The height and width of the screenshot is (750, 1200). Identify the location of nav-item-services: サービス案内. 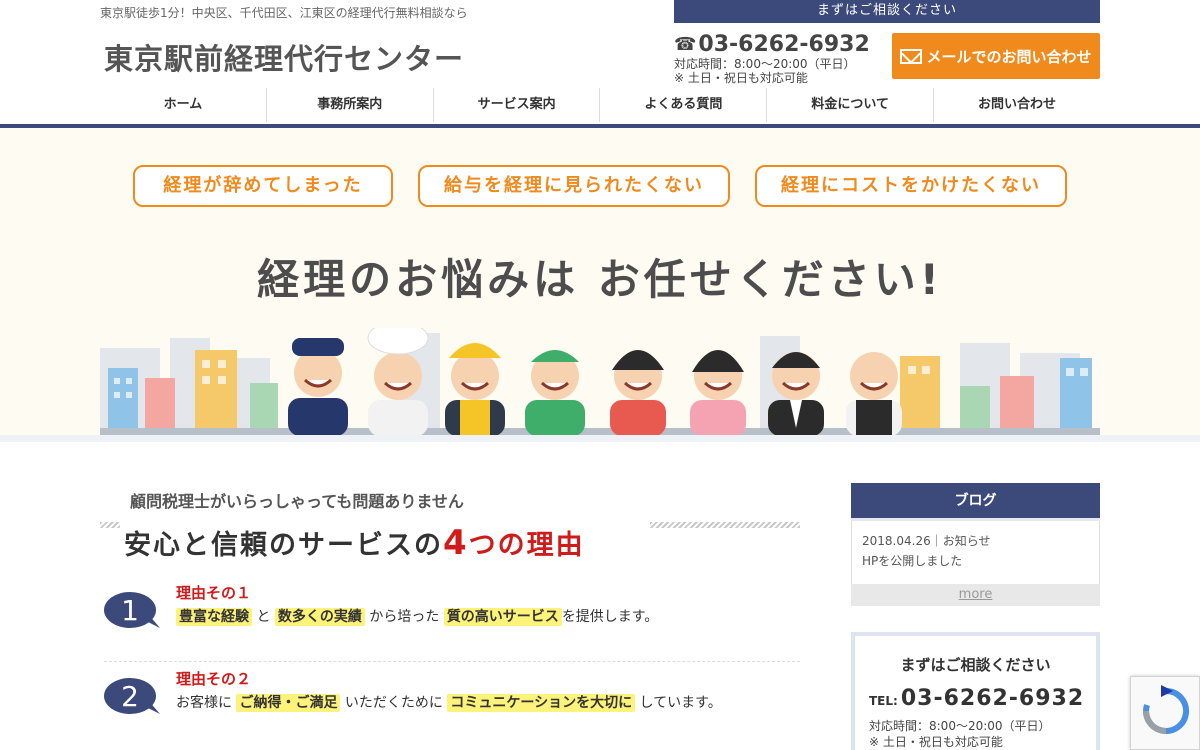
(517, 105).